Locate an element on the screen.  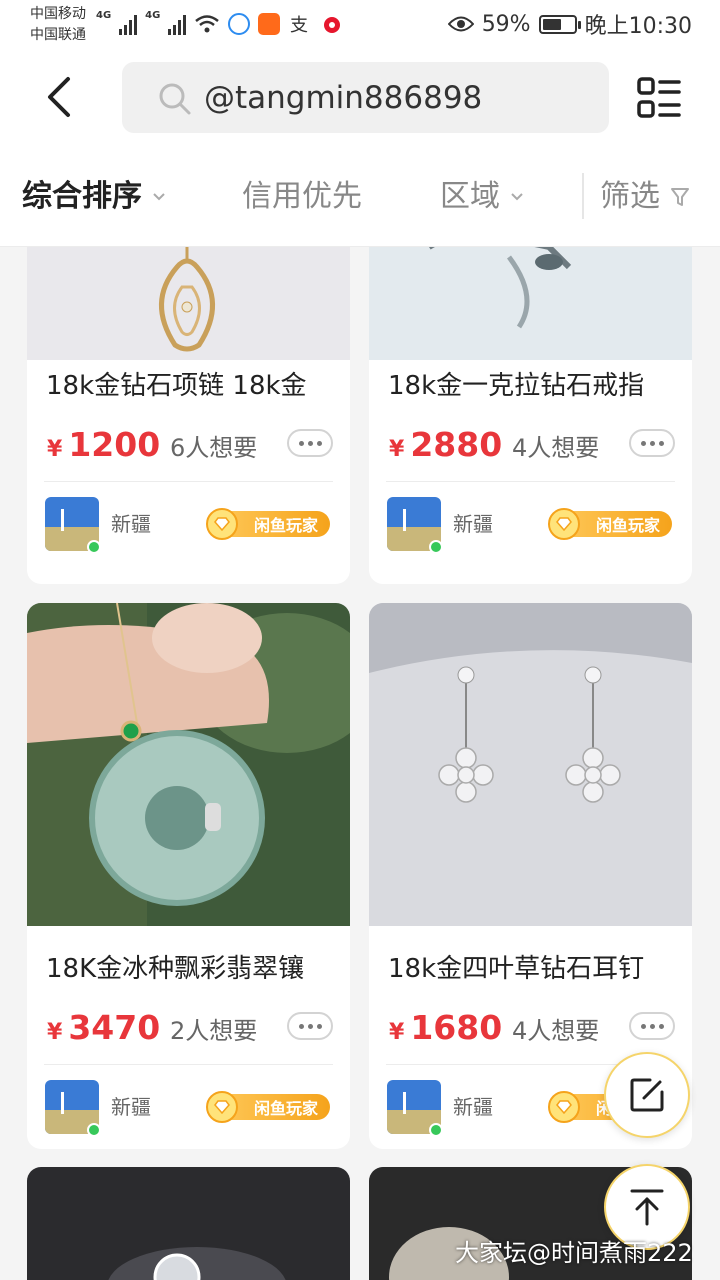
svg-text: 支 is located at coordinates (299, 25).